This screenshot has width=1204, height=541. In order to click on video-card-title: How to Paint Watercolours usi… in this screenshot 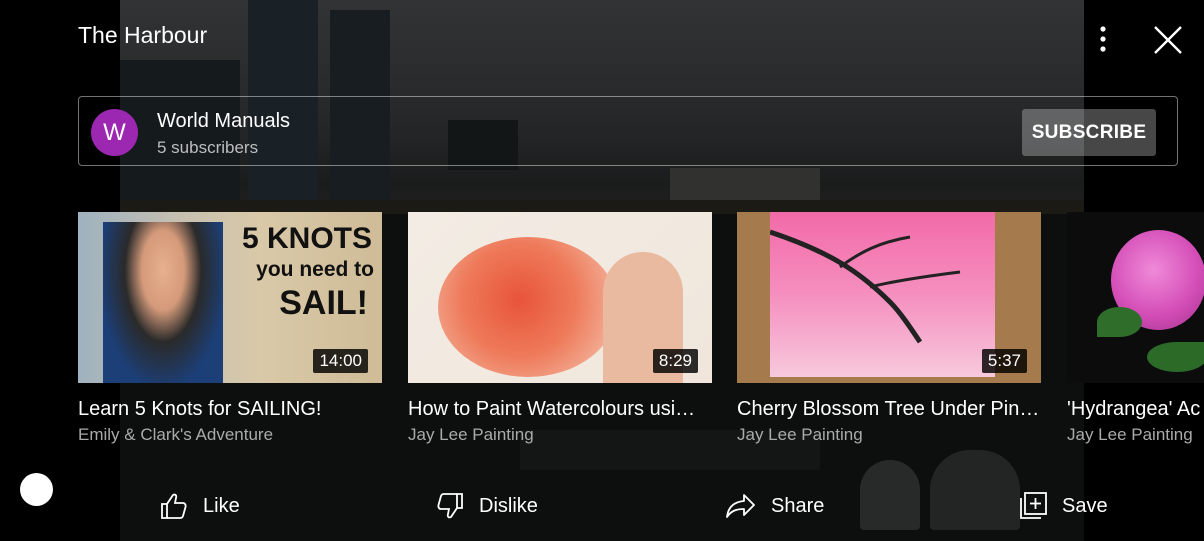, I will do `click(560, 409)`.